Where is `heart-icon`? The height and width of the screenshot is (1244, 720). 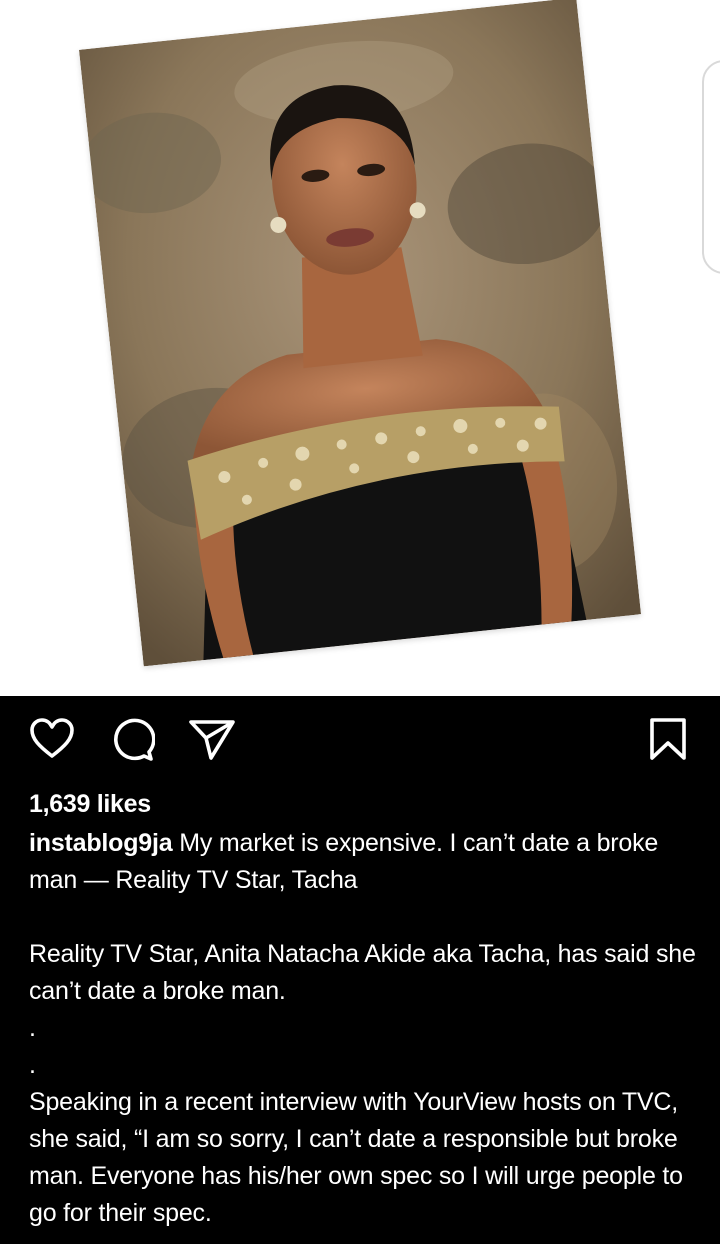
heart-icon is located at coordinates (52, 739).